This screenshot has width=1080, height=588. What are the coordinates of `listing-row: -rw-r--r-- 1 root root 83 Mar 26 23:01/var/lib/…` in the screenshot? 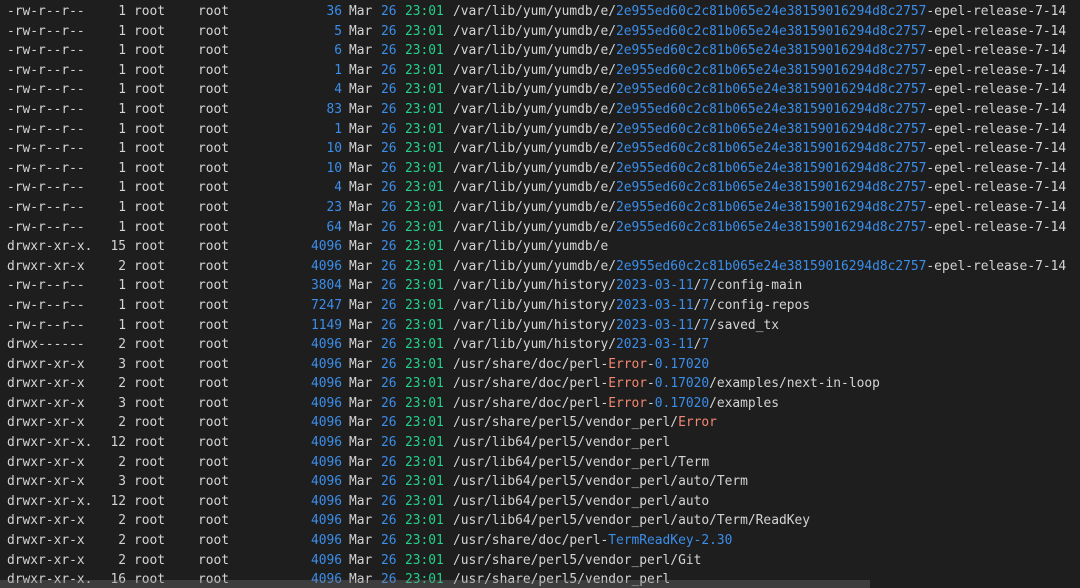 It's located at (540, 110).